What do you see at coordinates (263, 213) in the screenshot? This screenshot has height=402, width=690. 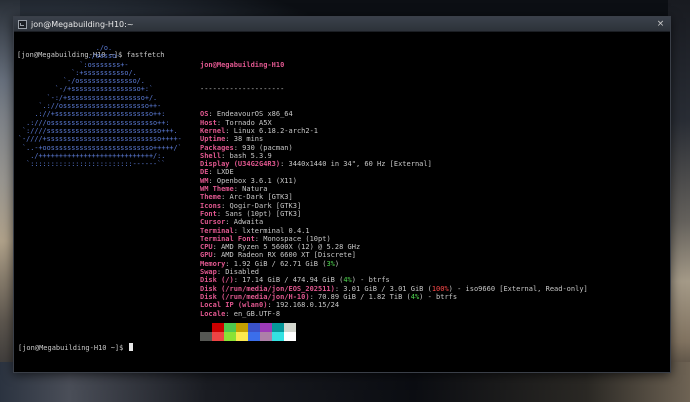 I see `info-value: Sans (10pt) [GTK3]` at bounding box center [263, 213].